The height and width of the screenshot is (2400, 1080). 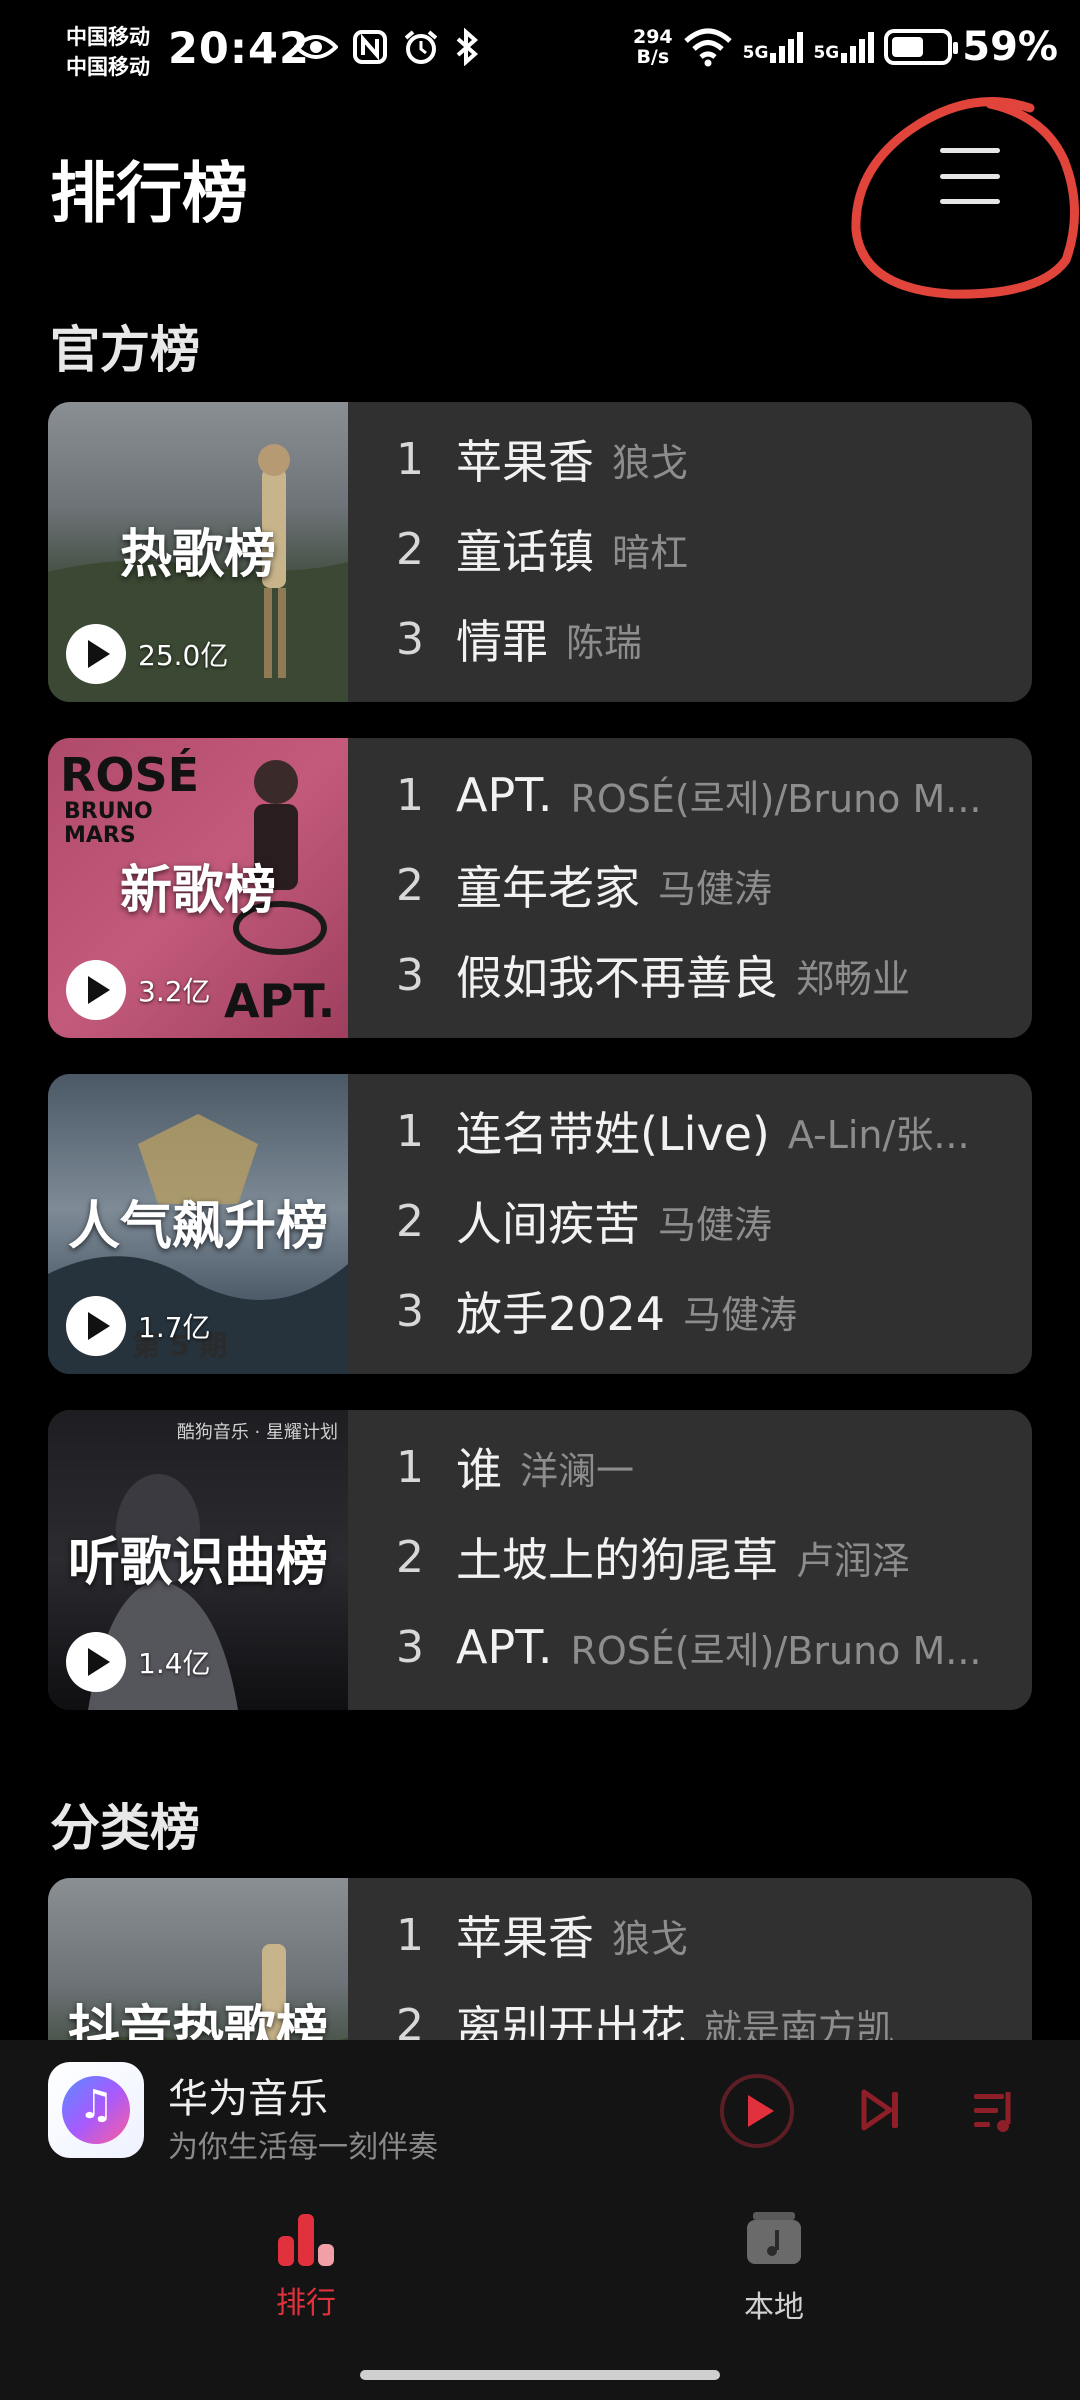 I want to click on mini-player: ♫ 华为音乐 为你生活每一刻伴奏, so click(x=540, y=2111).